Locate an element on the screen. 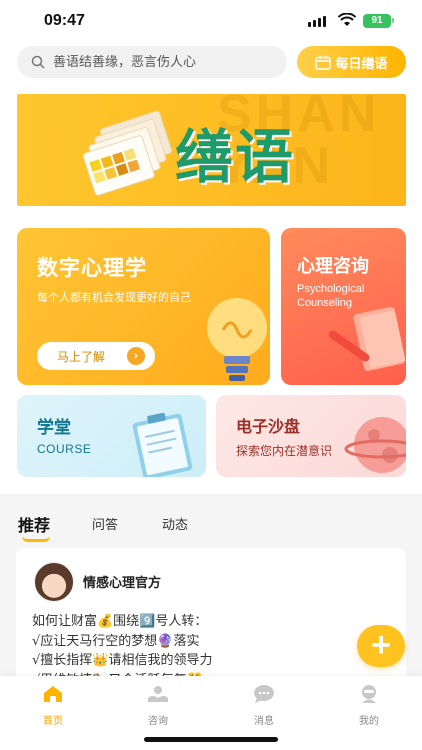 The image size is (422, 750). search-bar is located at coordinates (152, 62).